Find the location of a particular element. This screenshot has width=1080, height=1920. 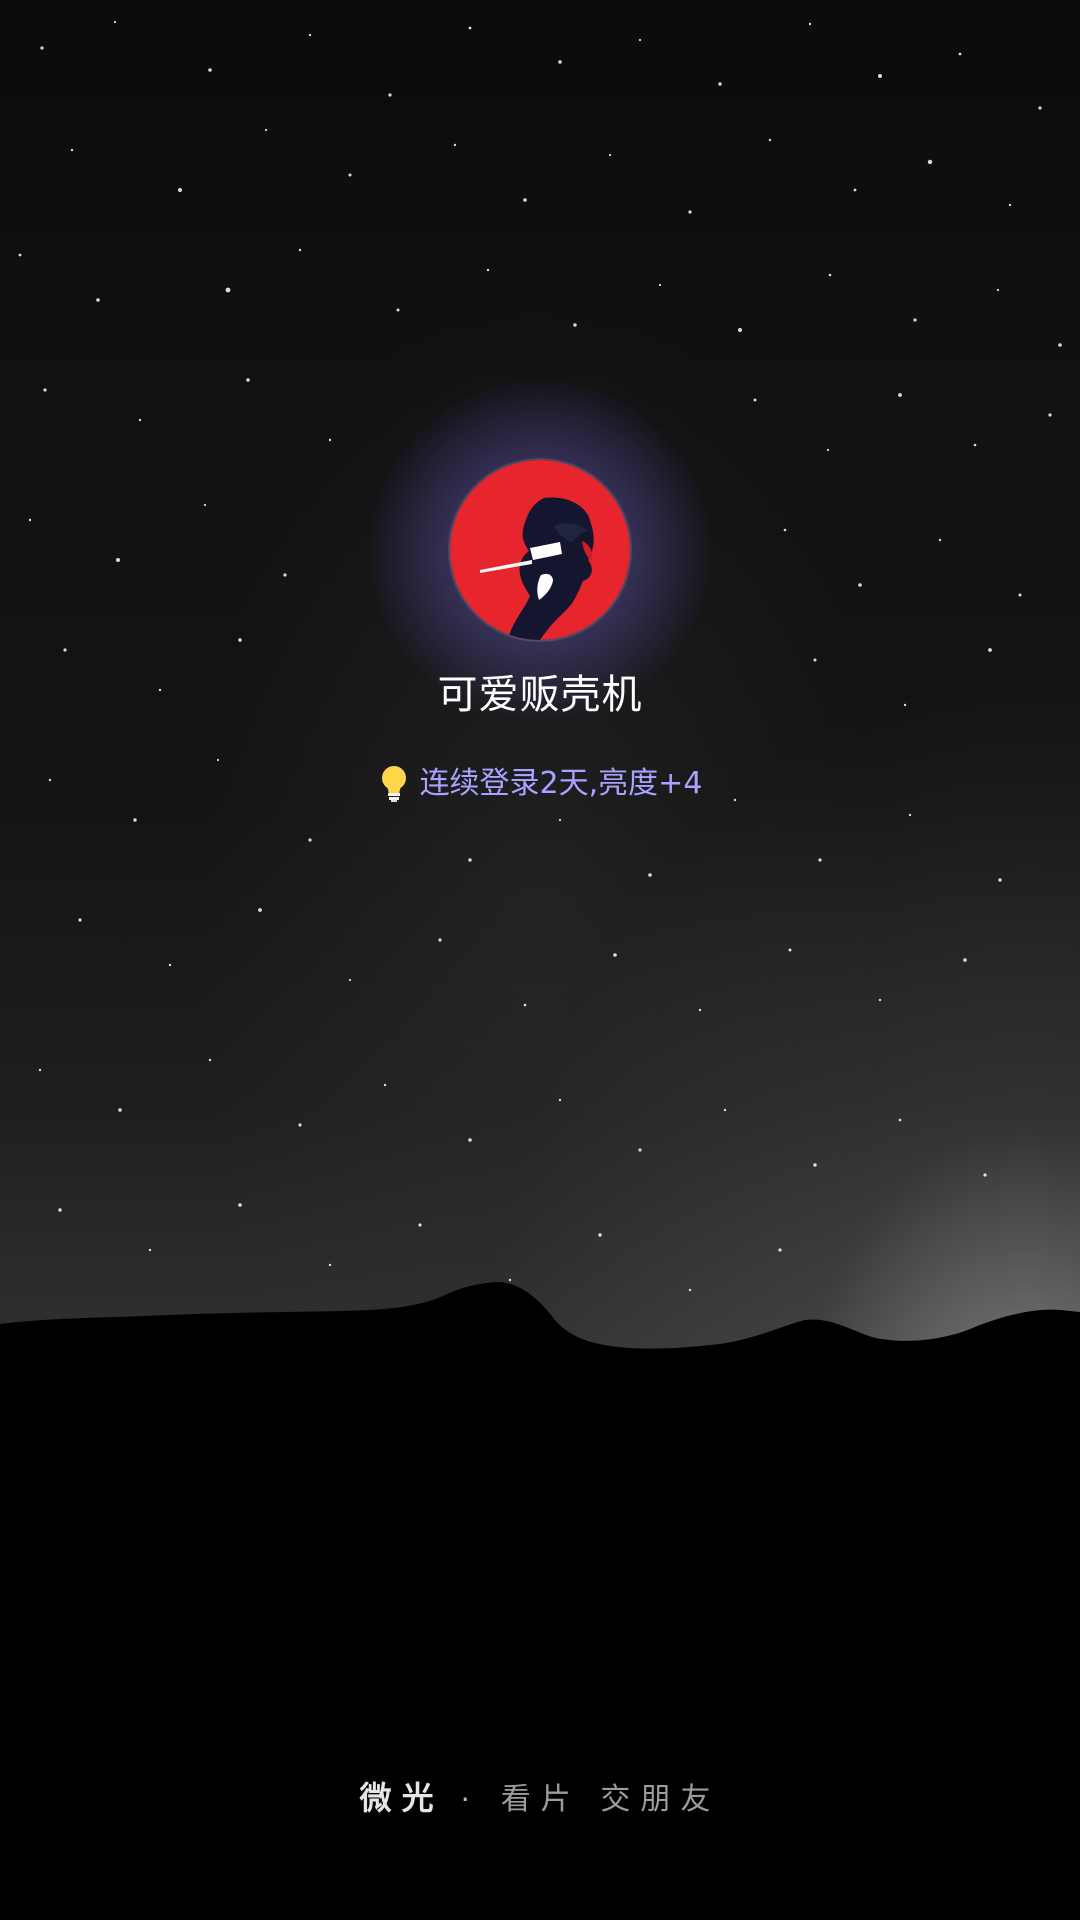

login-streak: 连续登录2天,亮度+4 is located at coordinates (540, 784).